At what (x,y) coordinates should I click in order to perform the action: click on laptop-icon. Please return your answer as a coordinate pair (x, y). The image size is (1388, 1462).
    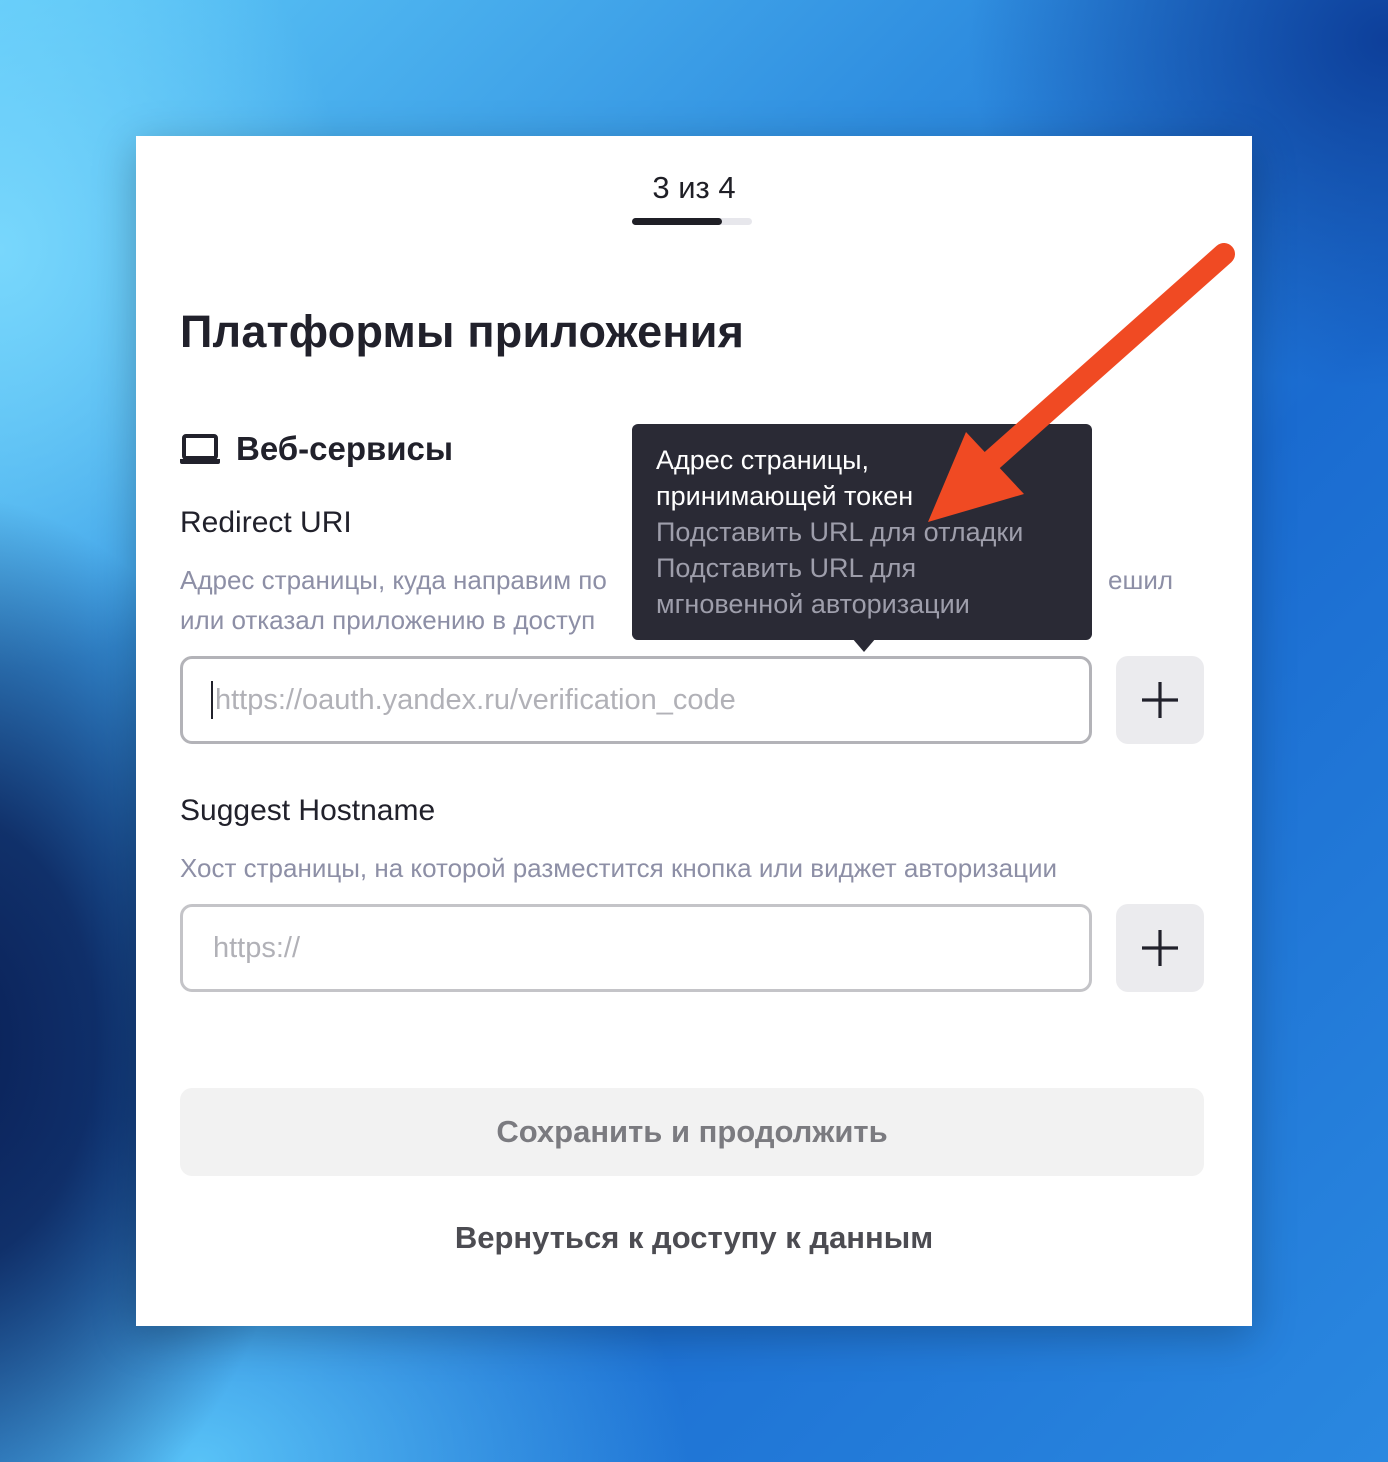
    Looking at the image, I should click on (200, 449).